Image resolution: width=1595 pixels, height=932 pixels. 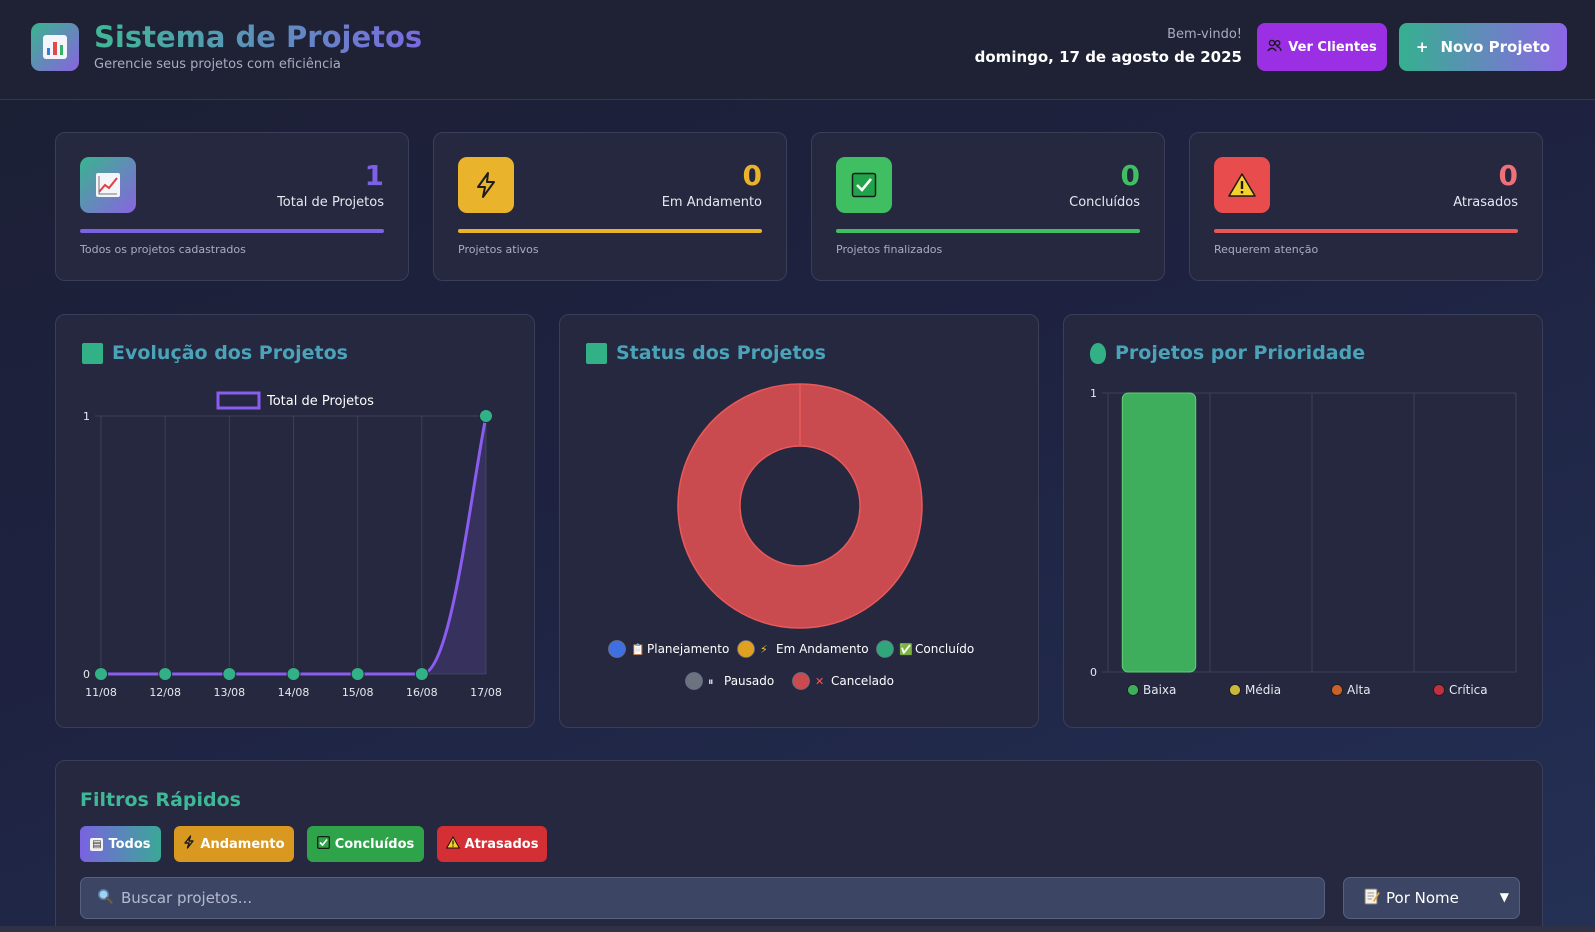 I want to click on legend-label: Concluído, so click(x=944, y=649).